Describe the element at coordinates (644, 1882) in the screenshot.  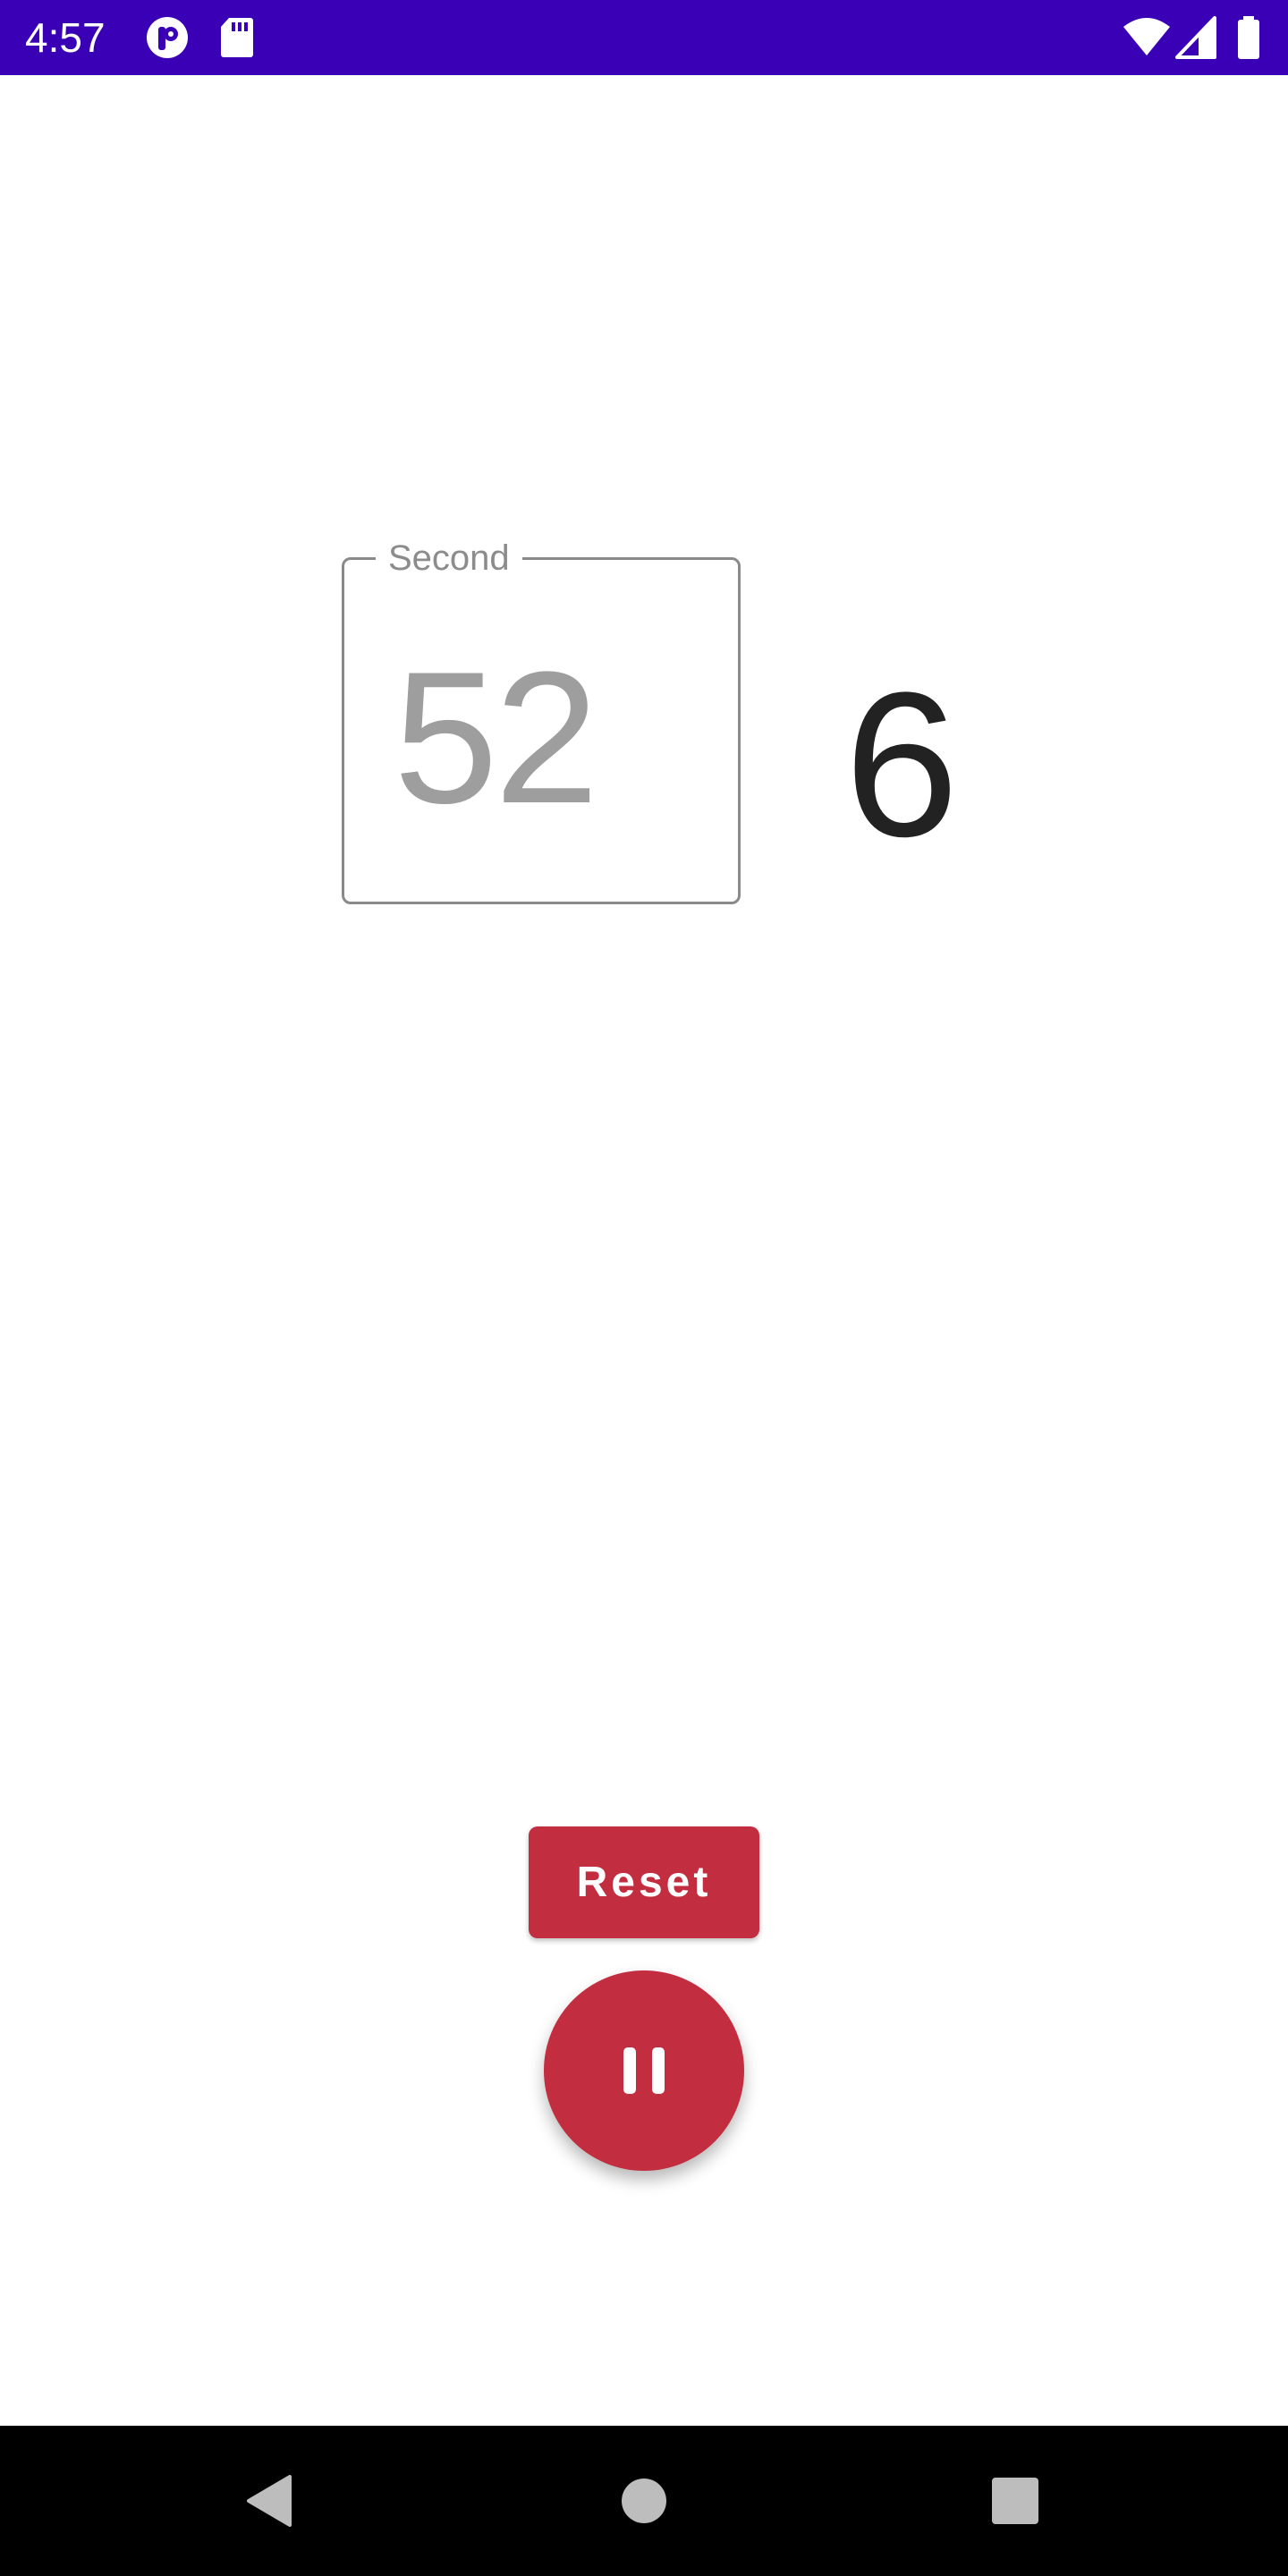
I see `reset-button: Reset` at that location.